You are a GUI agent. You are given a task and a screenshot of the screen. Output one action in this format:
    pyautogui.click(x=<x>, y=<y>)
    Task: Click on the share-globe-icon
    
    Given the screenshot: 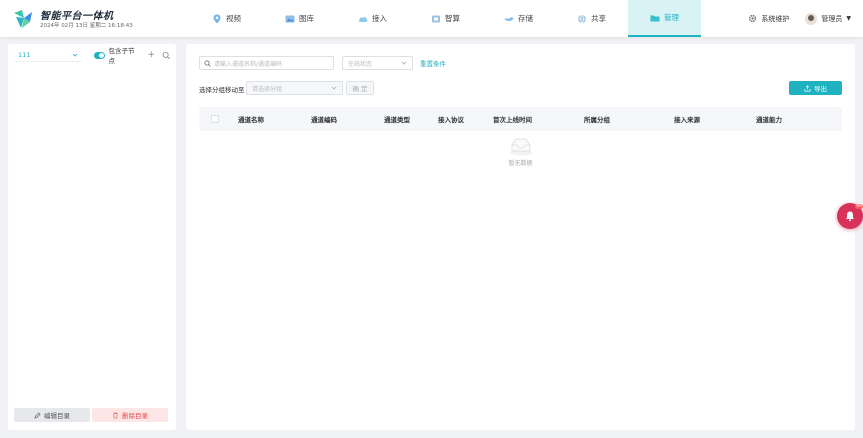 What is the action you would take?
    pyautogui.click(x=582, y=18)
    